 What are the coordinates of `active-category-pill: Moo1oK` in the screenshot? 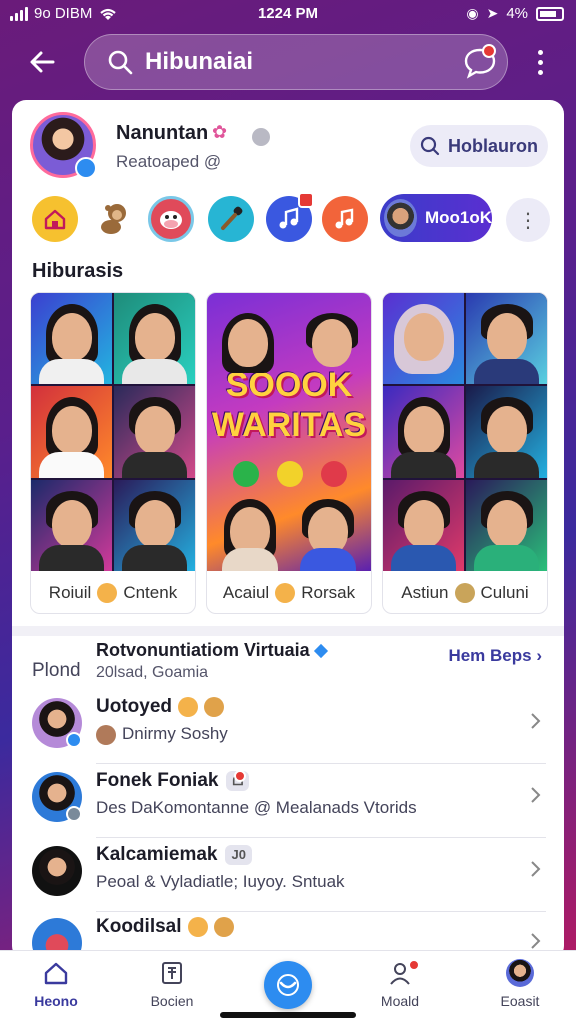 It's located at (436, 218).